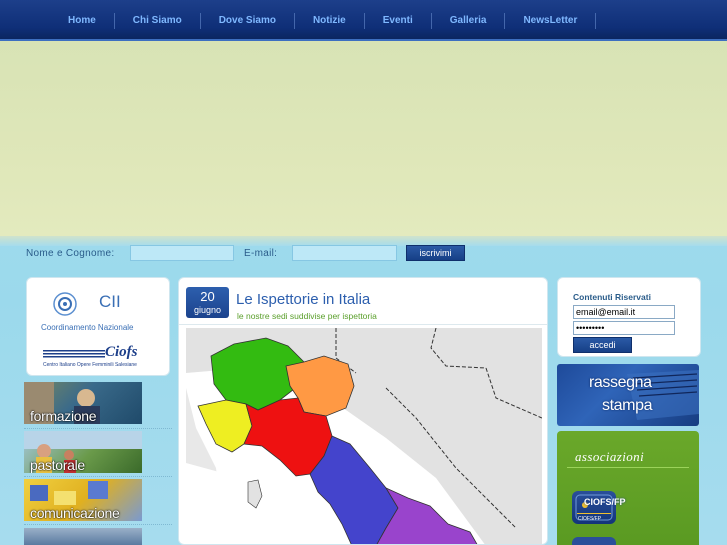 The height and width of the screenshot is (545, 727). I want to click on date-day: 20, so click(207, 296).